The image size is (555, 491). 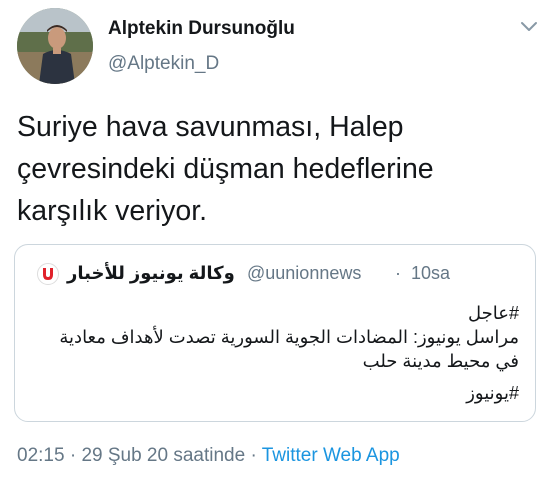 I want to click on tweet-date: 29 Şub 20 saatinde, so click(x=163, y=455).